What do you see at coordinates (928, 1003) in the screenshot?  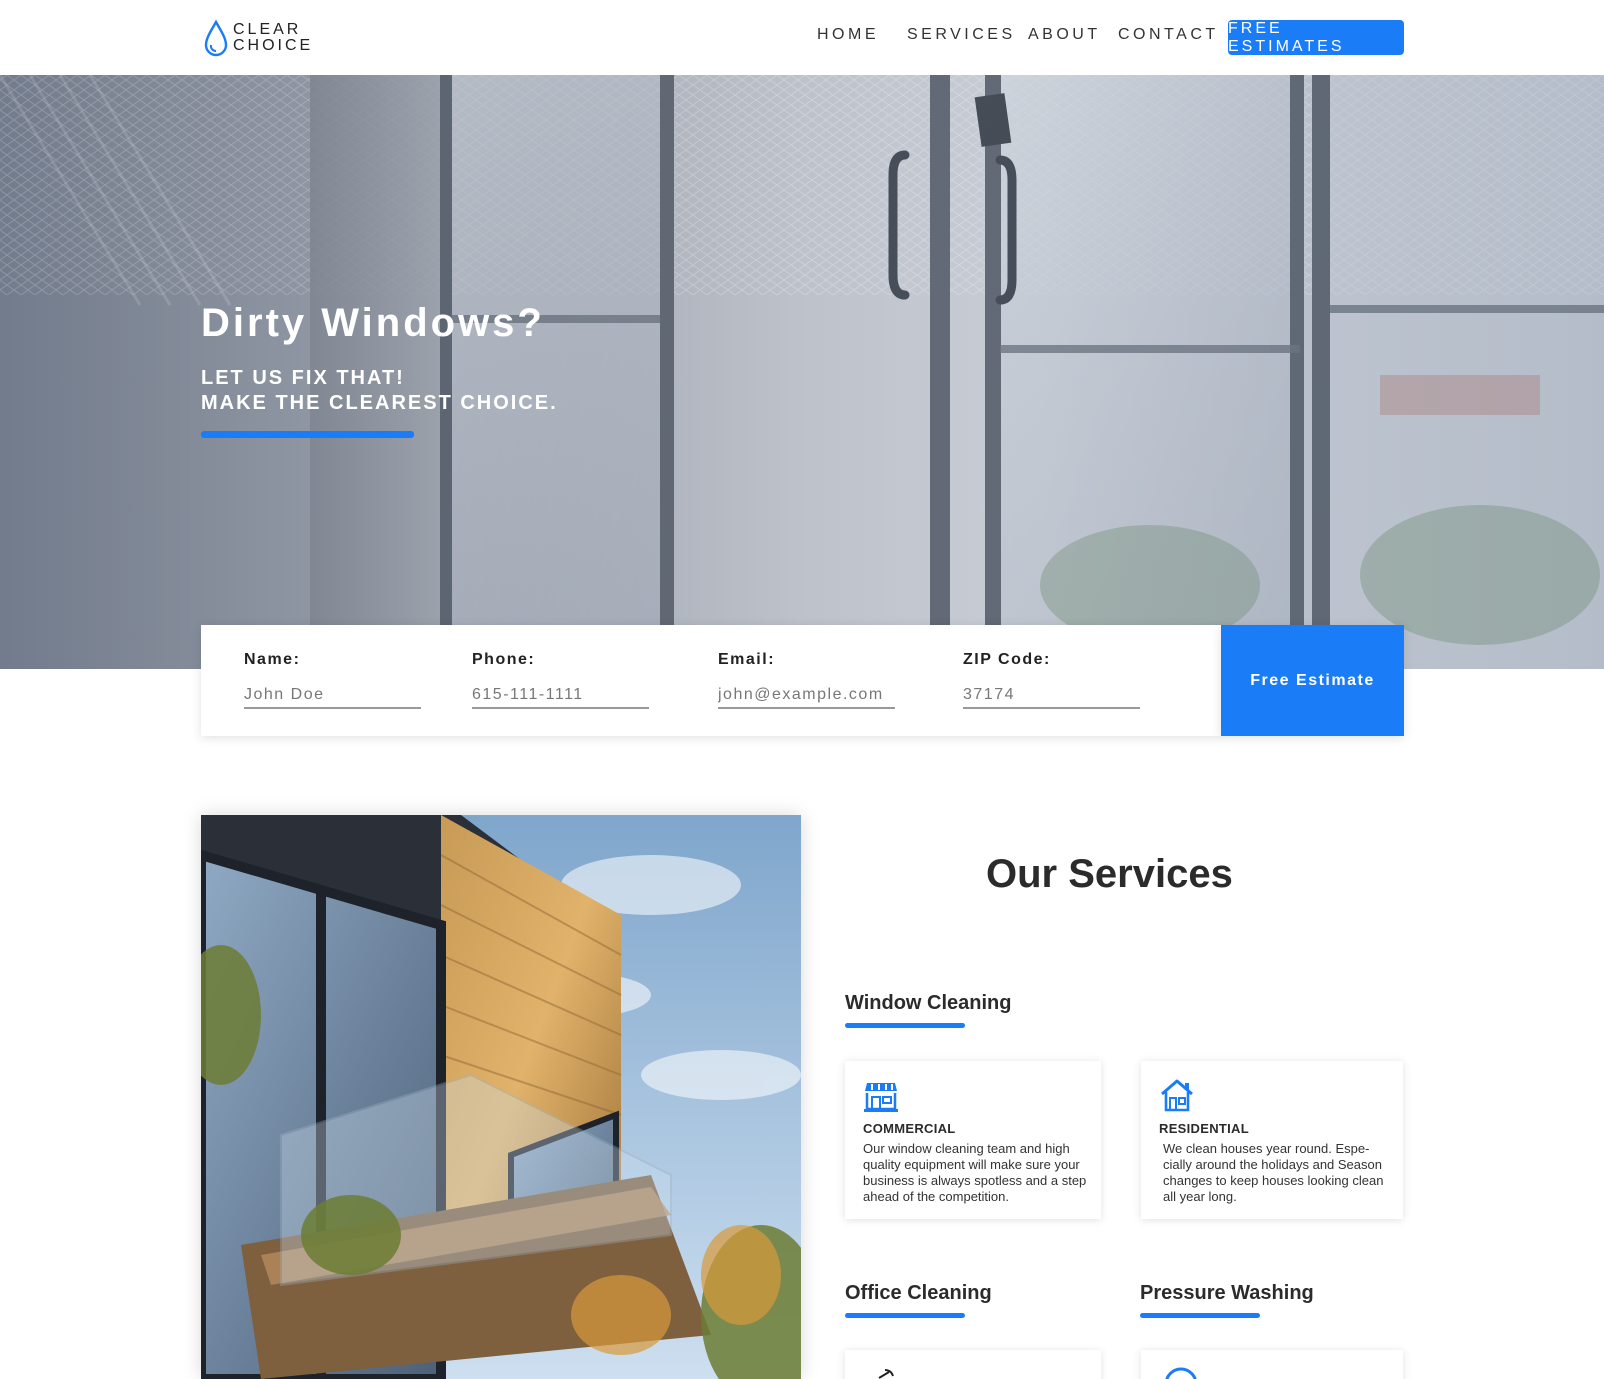 I see `window-cleaning-heading: Window Cleaning` at bounding box center [928, 1003].